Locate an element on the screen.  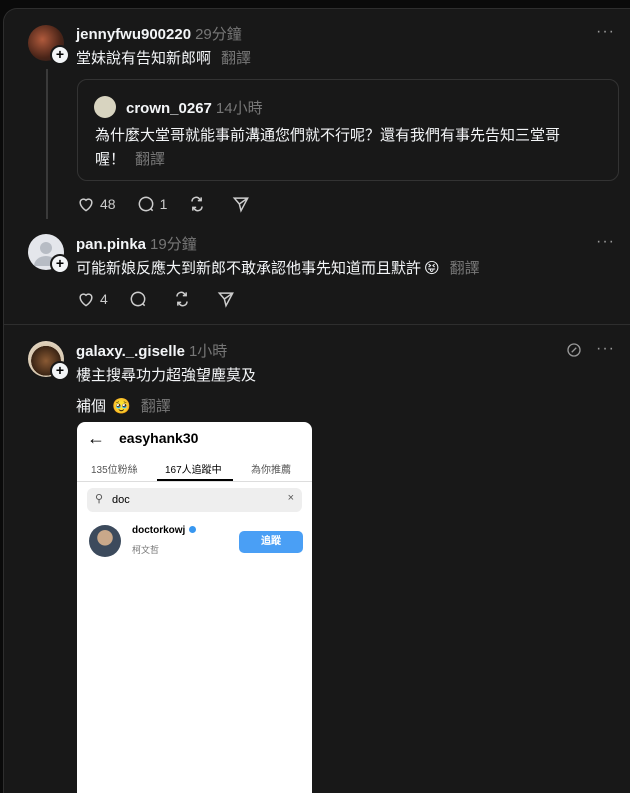
result-fullname: 柯文哲 is located at coordinates (146, 550).